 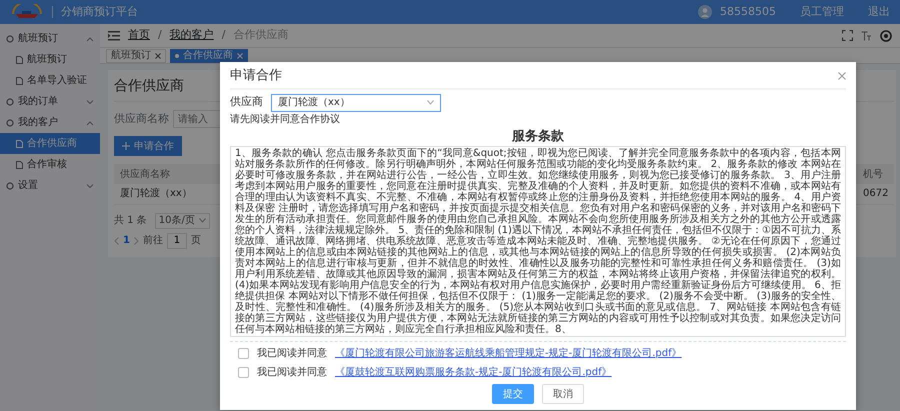 What do you see at coordinates (537, 137) in the screenshot?
I see `terms-title: 服务条款` at bounding box center [537, 137].